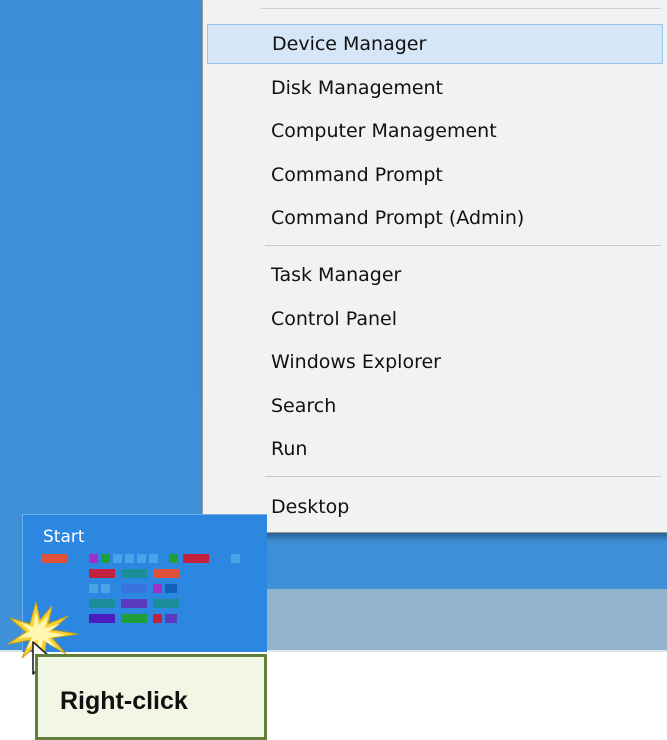  I want to click on menu-item-desktop: Desktop, so click(435, 507).